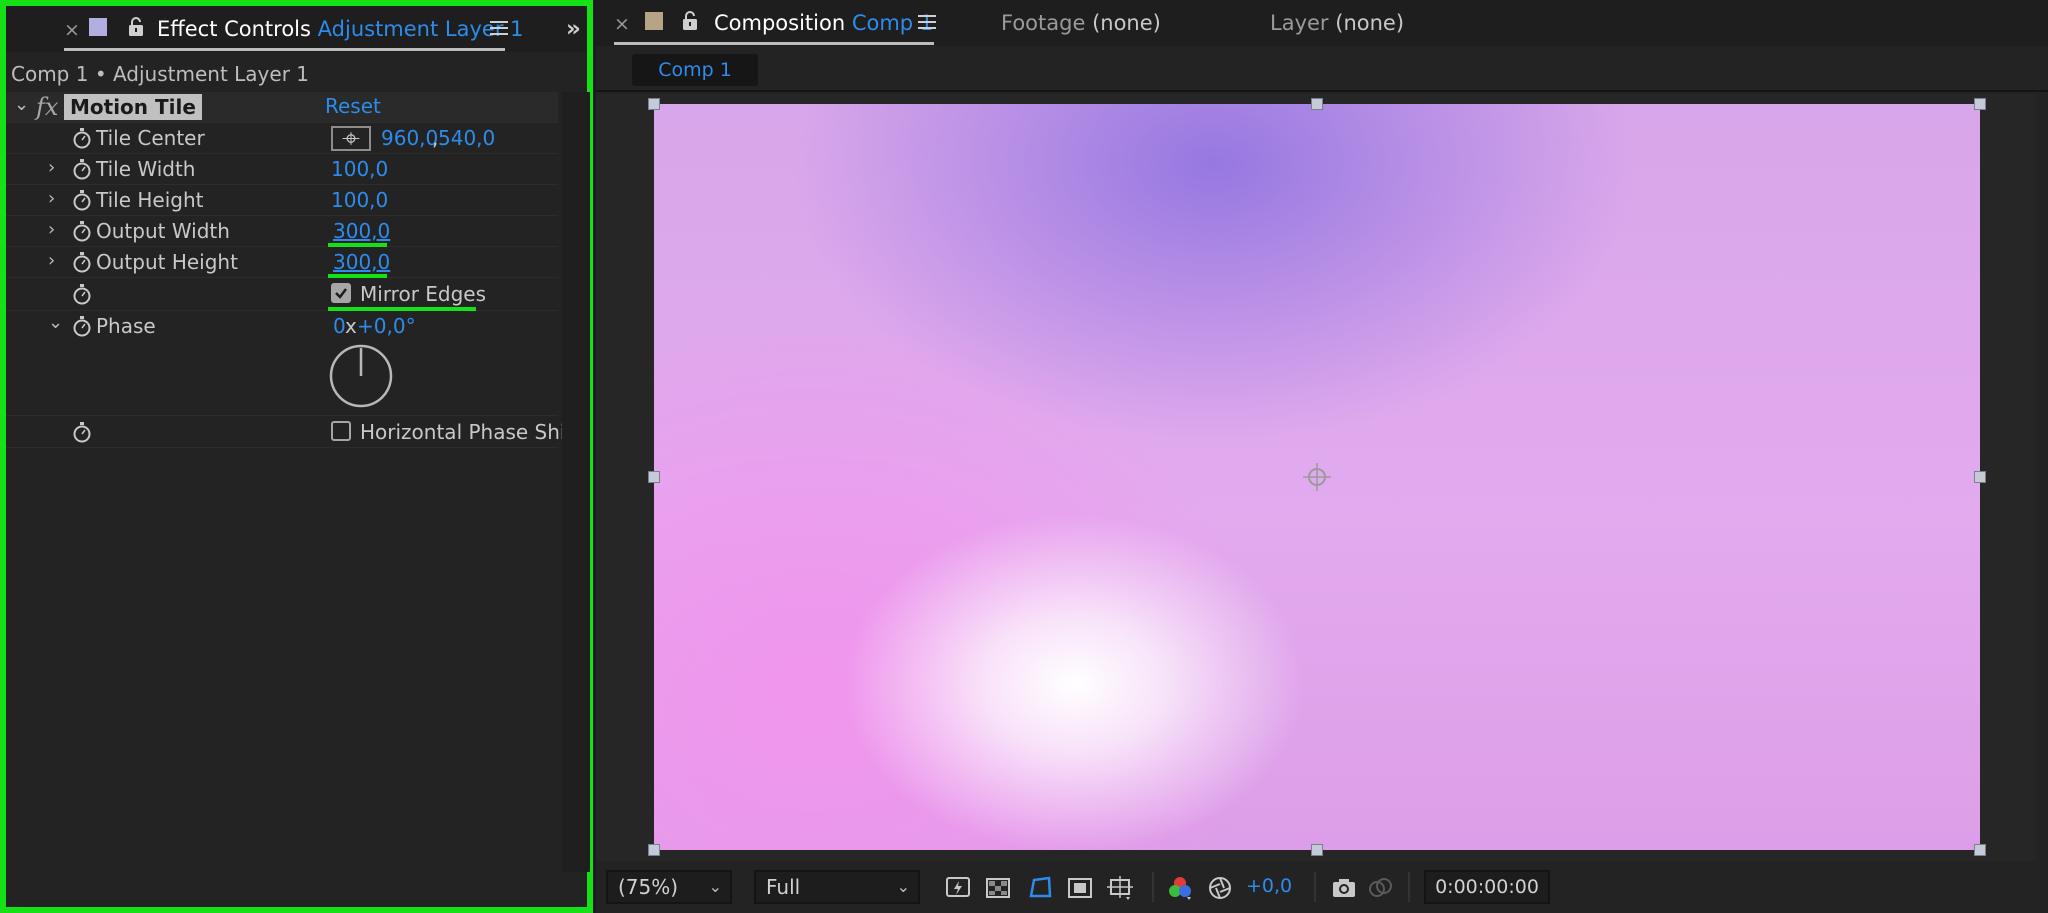  What do you see at coordinates (1380, 888) in the screenshot?
I see `show-snapshot-icon` at bounding box center [1380, 888].